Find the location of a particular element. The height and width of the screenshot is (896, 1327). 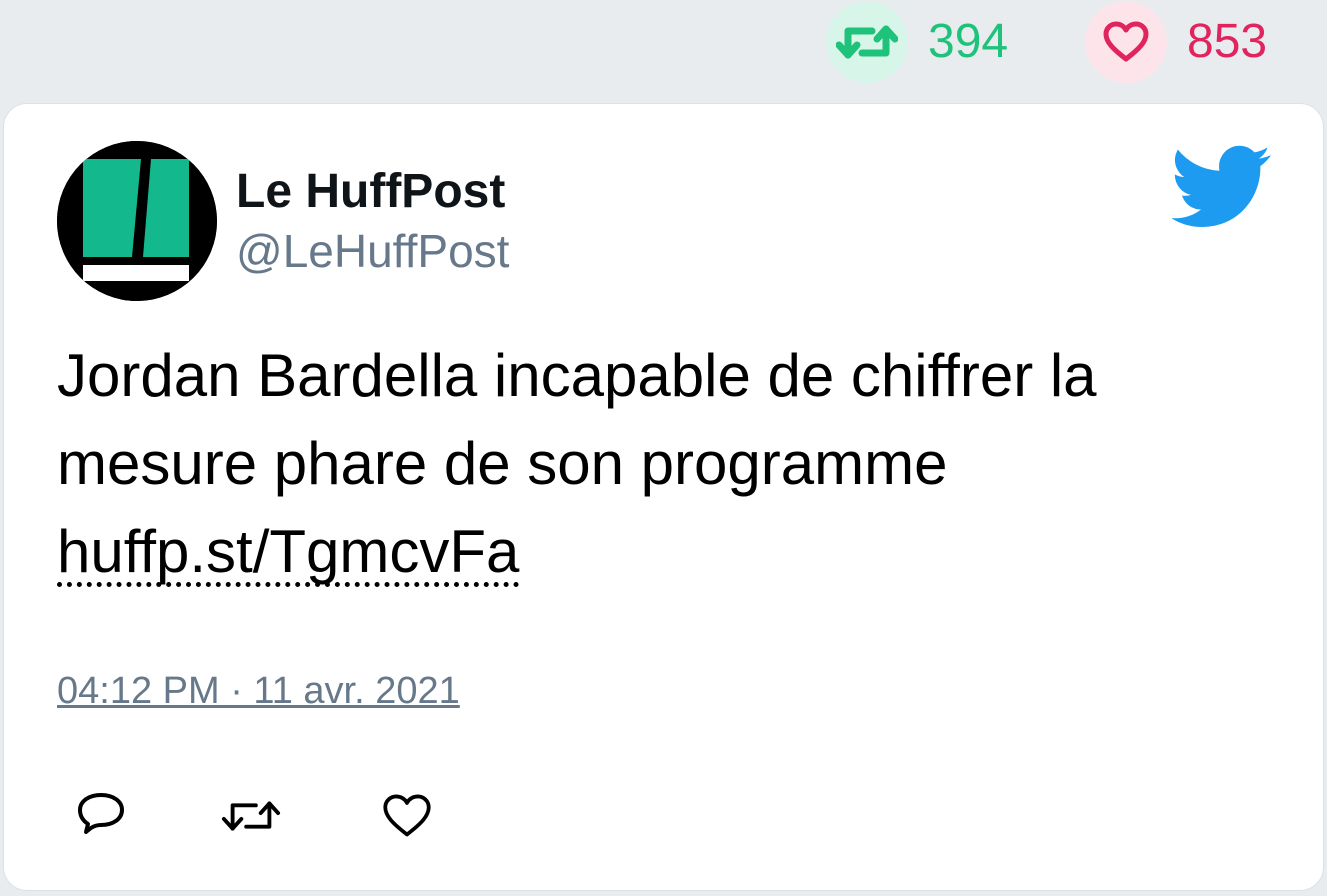

huffpost-logo is located at coordinates (137, 221).